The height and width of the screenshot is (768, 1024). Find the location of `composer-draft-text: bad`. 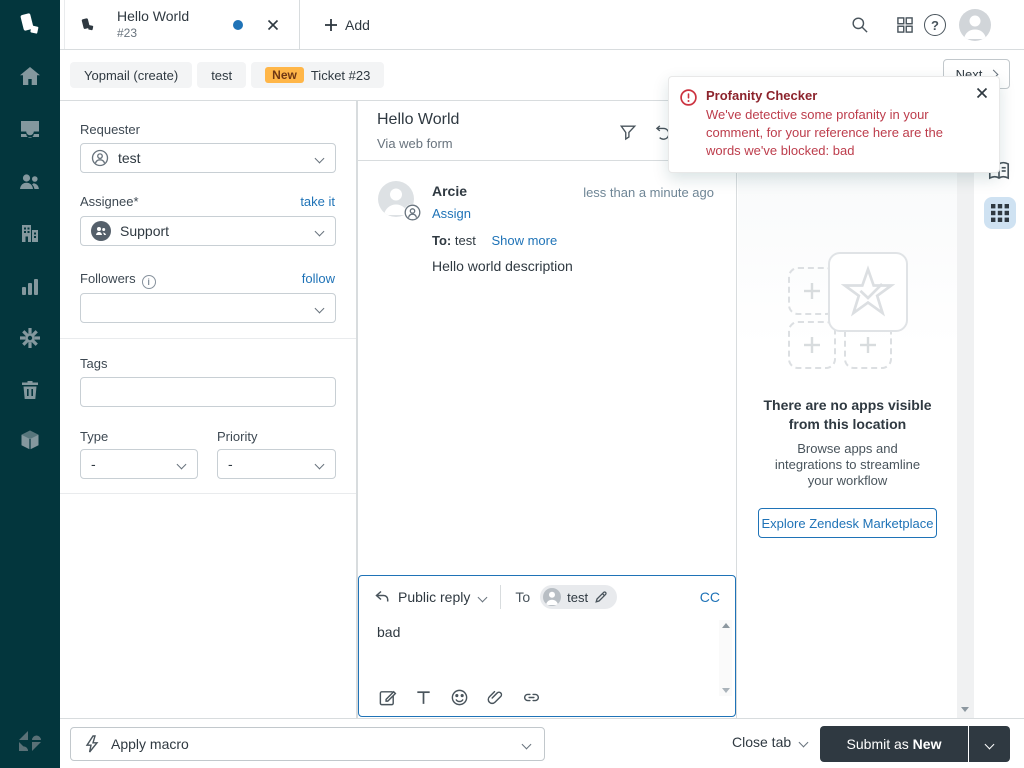

composer-draft-text: bad is located at coordinates (388, 632).